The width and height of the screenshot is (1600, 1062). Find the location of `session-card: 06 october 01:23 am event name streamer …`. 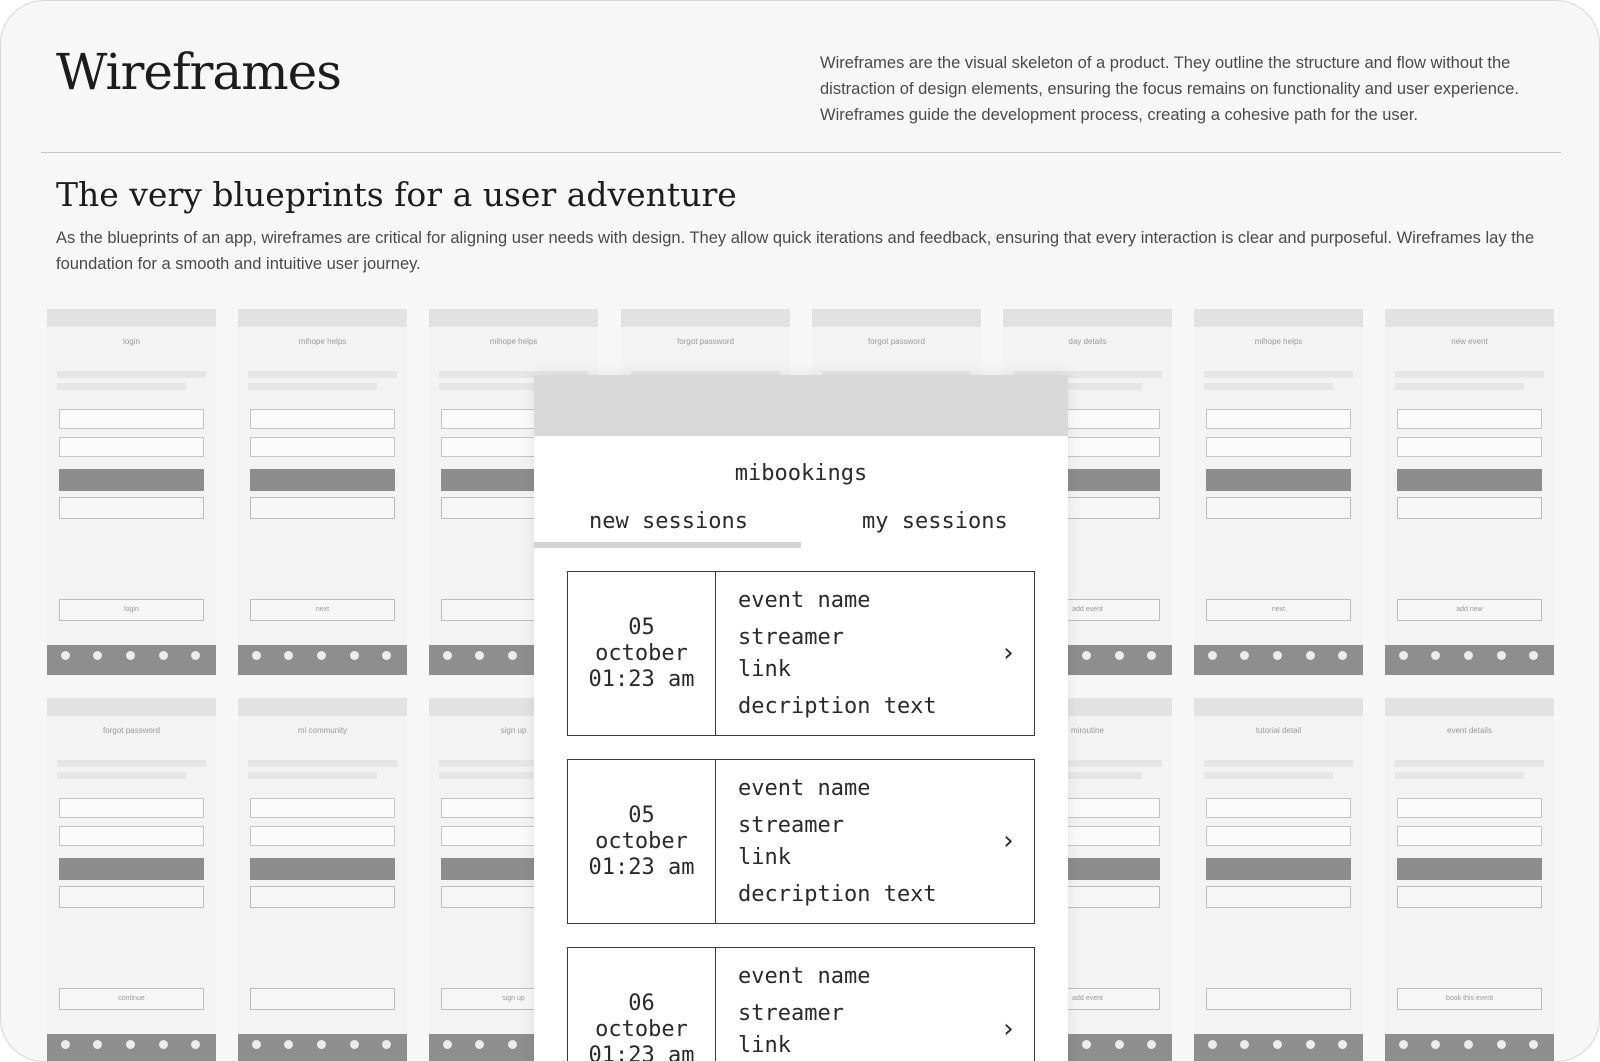

session-card: 06 october 01:23 am event name streamer … is located at coordinates (801, 1004).